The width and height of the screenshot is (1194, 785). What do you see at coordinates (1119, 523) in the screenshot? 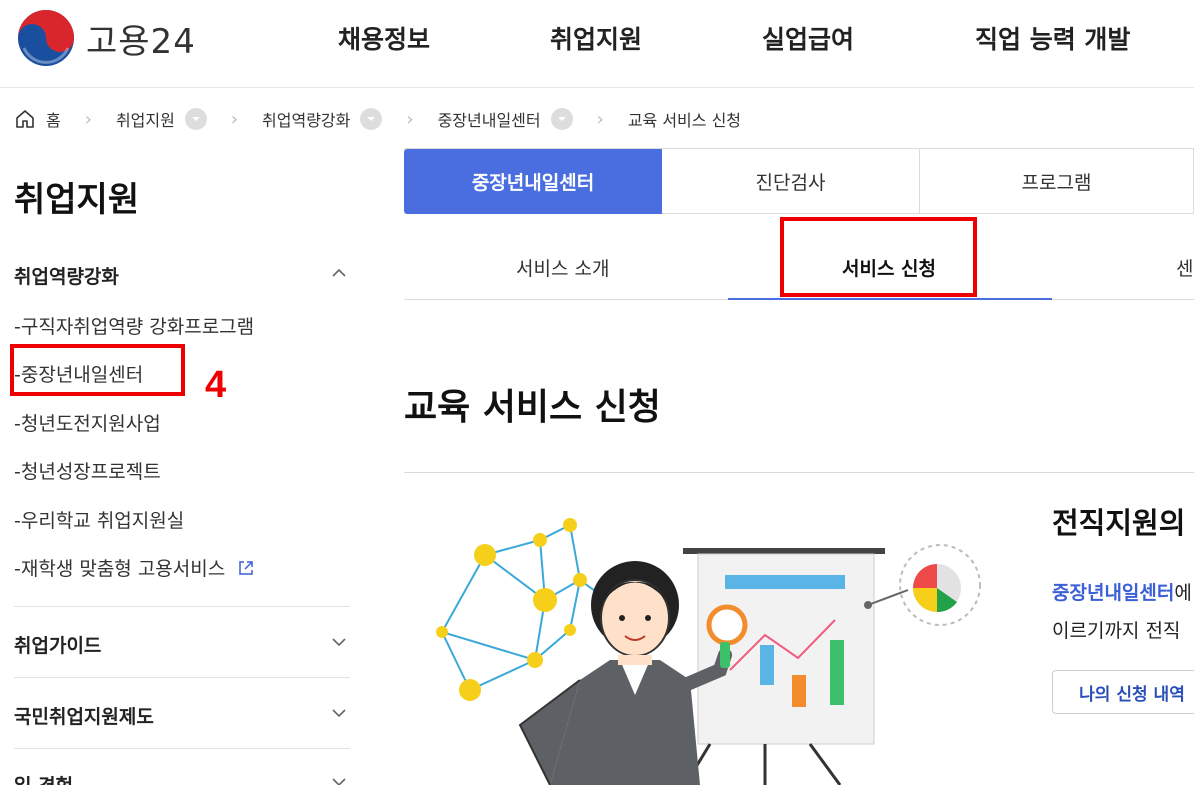
I see `intro-title: 전직지원의` at bounding box center [1119, 523].